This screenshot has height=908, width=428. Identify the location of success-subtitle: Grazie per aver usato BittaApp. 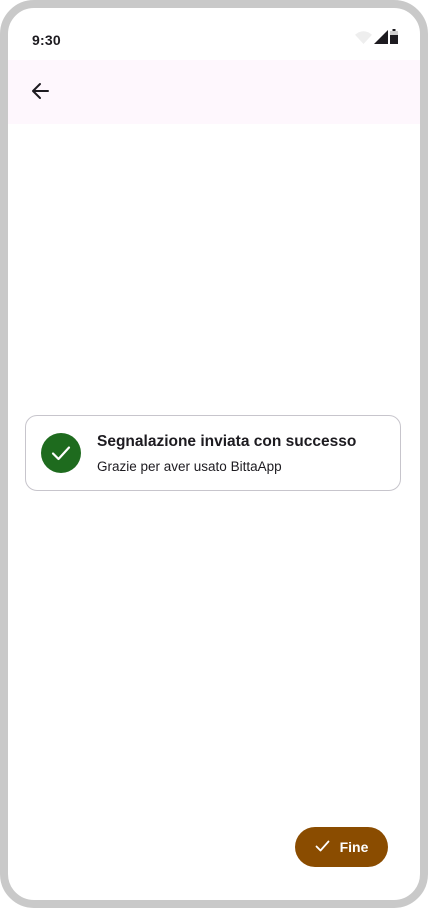
(189, 466).